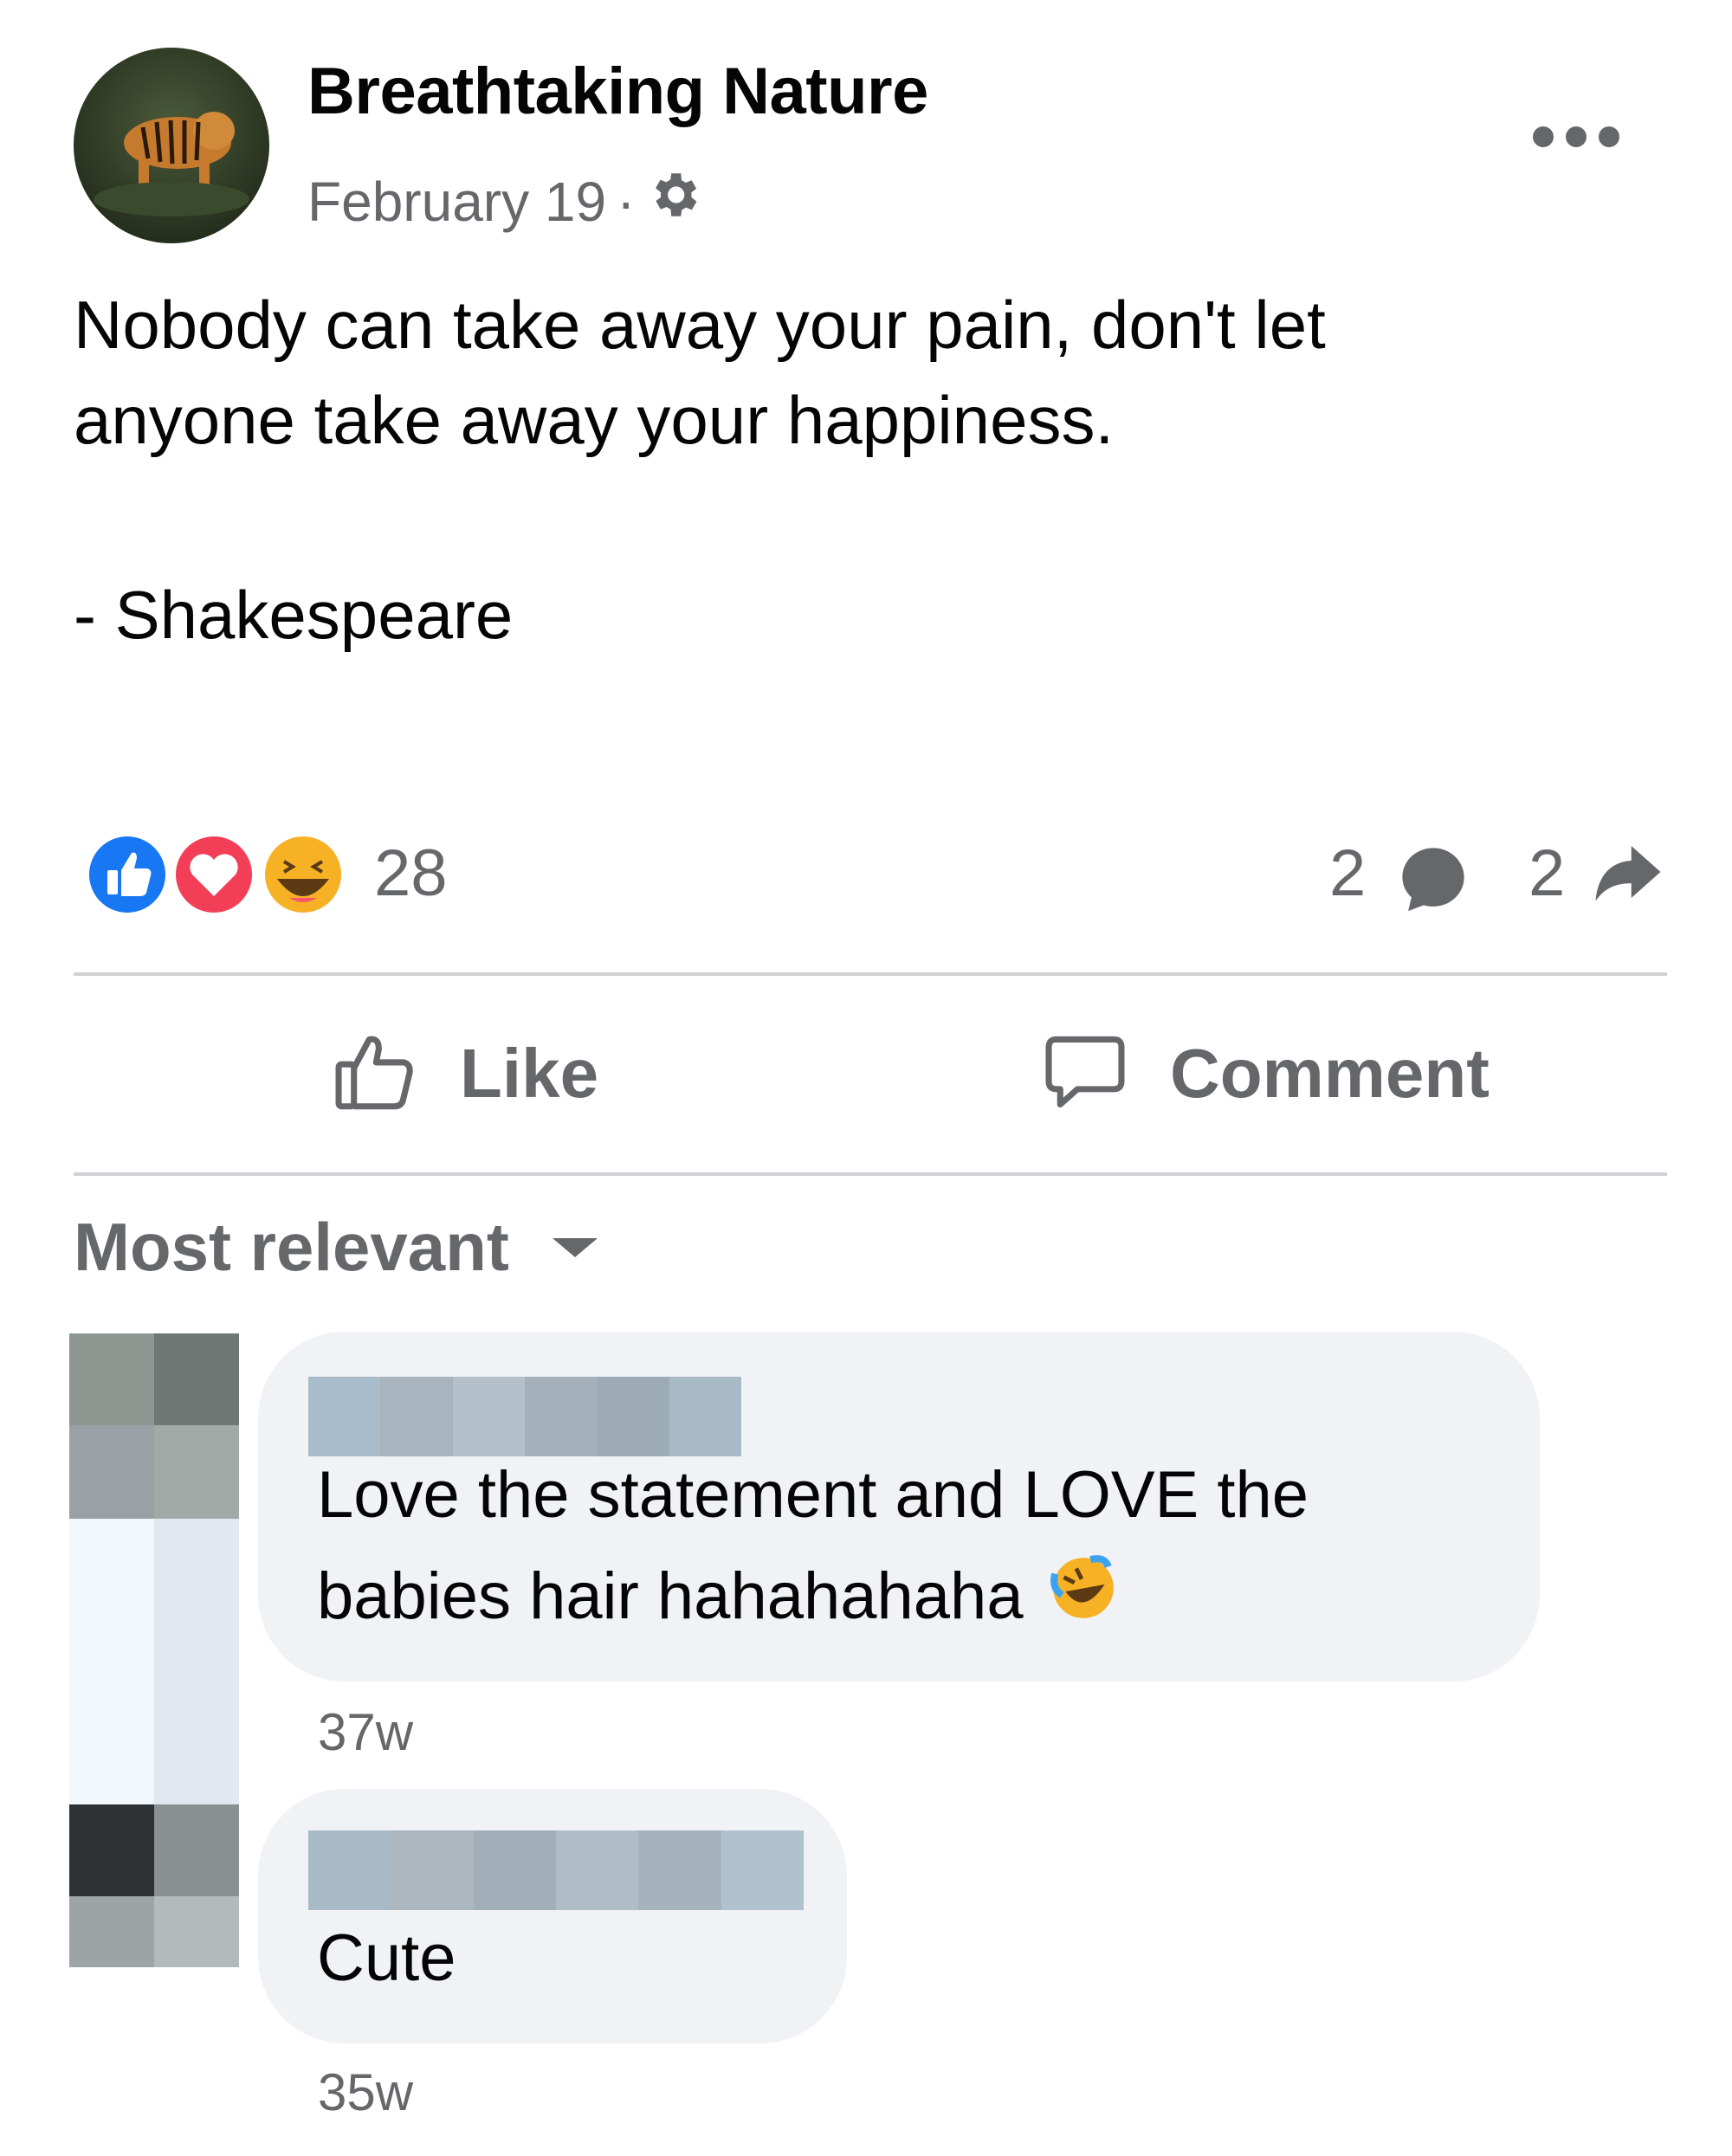  Describe the element at coordinates (291, 1247) in the screenshot. I see `sort-label: Most relevant` at that location.